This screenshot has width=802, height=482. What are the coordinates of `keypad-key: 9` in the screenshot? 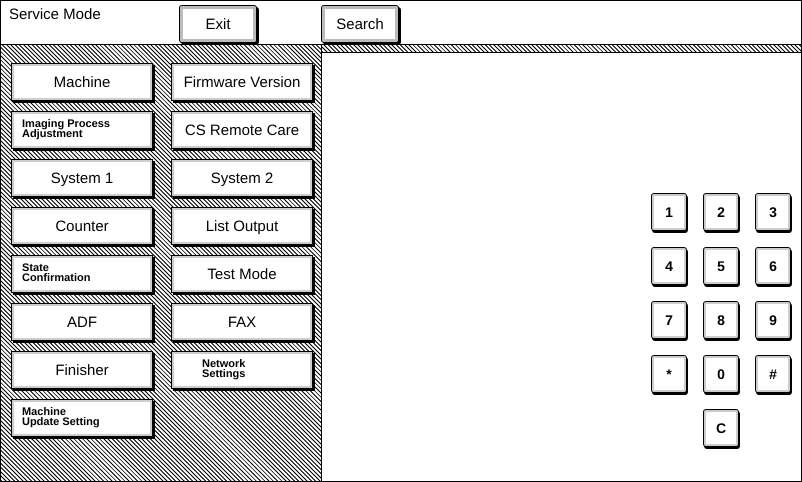 It's located at (773, 320).